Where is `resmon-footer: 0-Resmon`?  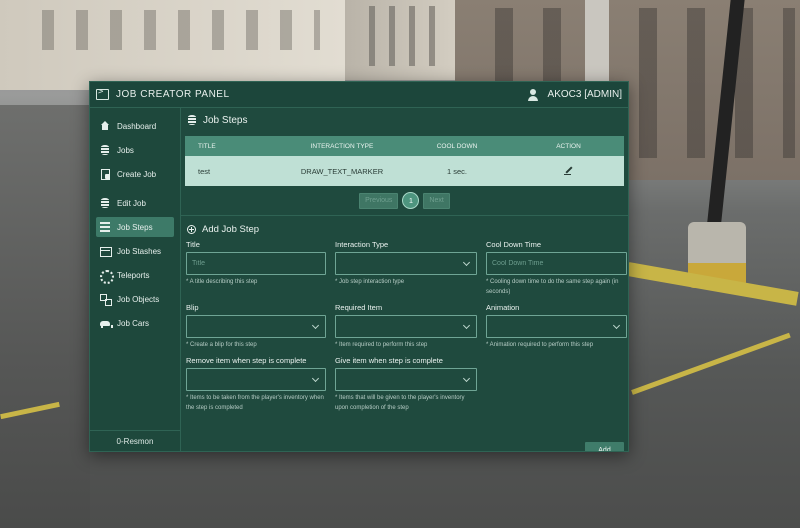 resmon-footer: 0-Resmon is located at coordinates (135, 440).